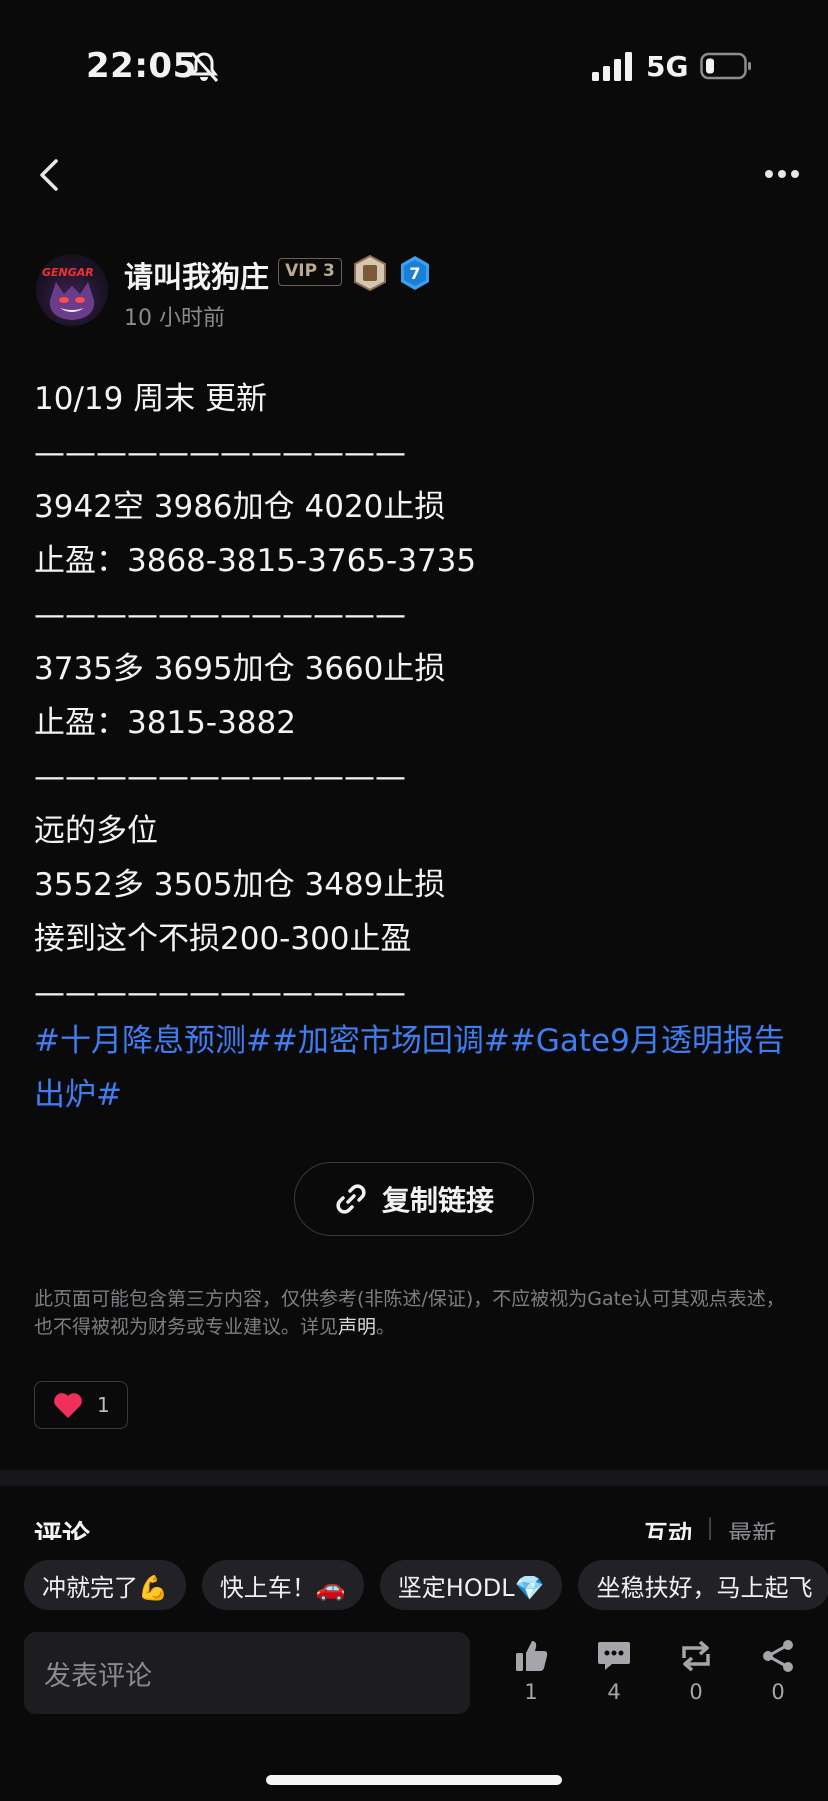 The image size is (828, 1801). I want to click on comment-icon, so click(614, 1656).